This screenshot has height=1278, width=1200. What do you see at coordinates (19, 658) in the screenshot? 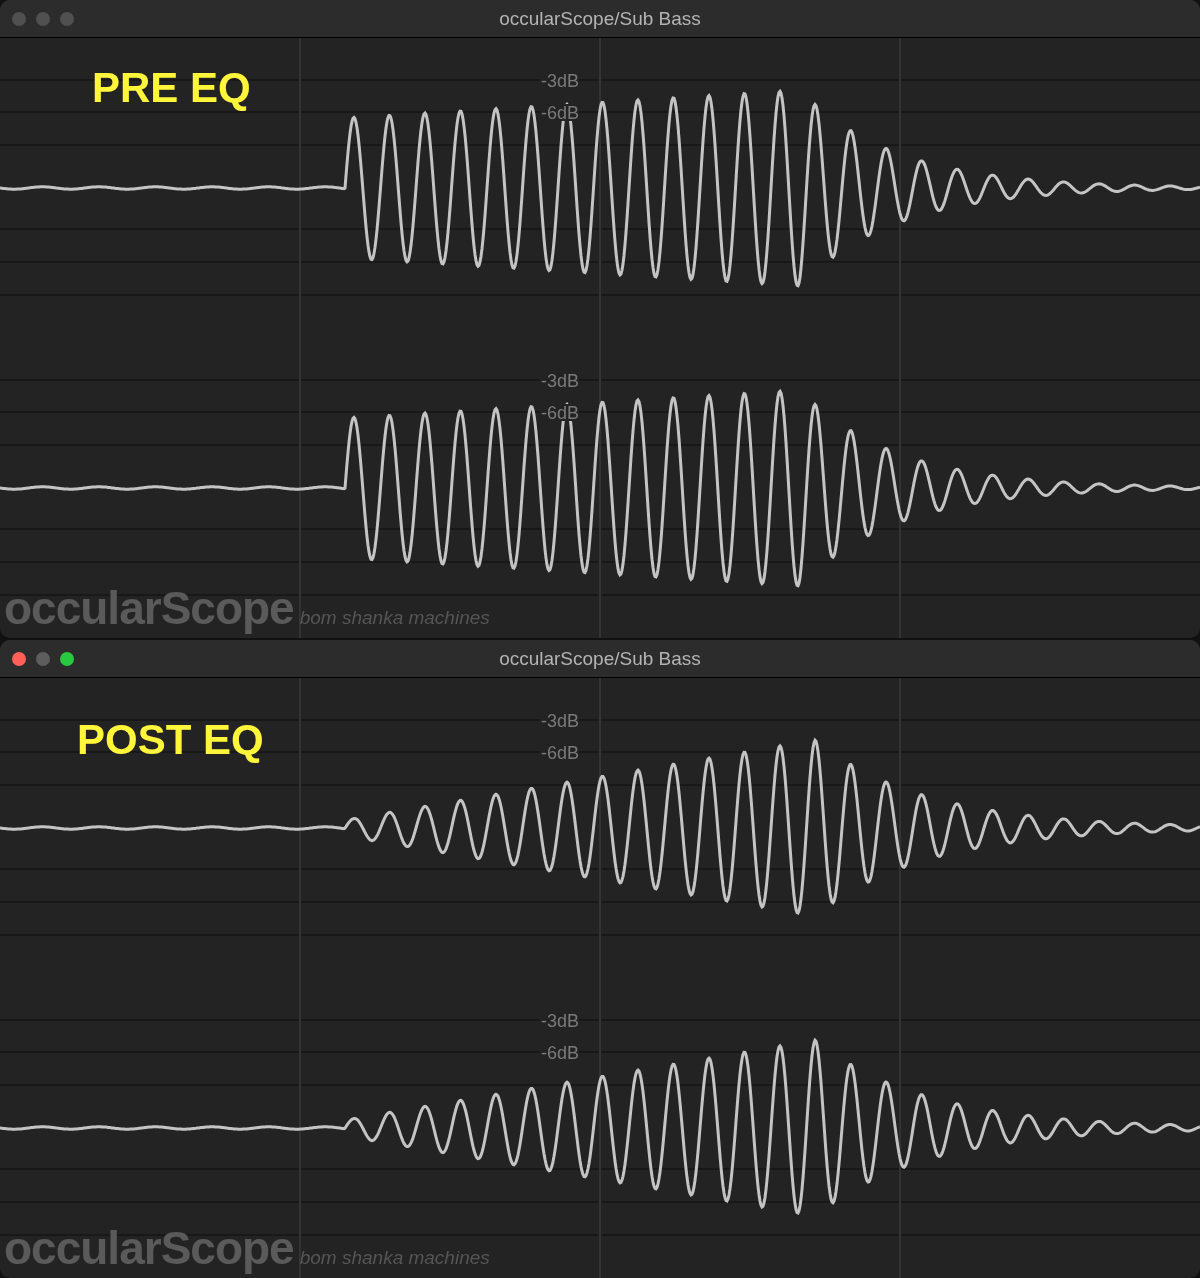
I see `close-button` at bounding box center [19, 658].